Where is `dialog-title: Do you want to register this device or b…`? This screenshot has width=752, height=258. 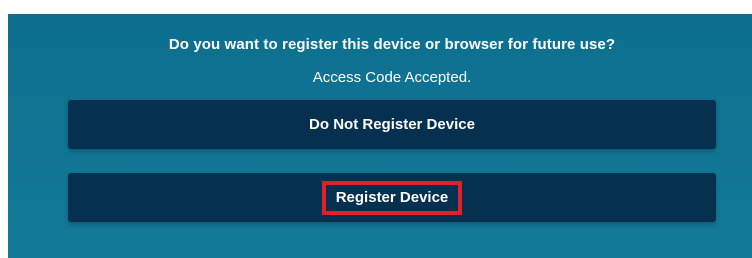 dialog-title: Do you want to register this device or b… is located at coordinates (392, 44).